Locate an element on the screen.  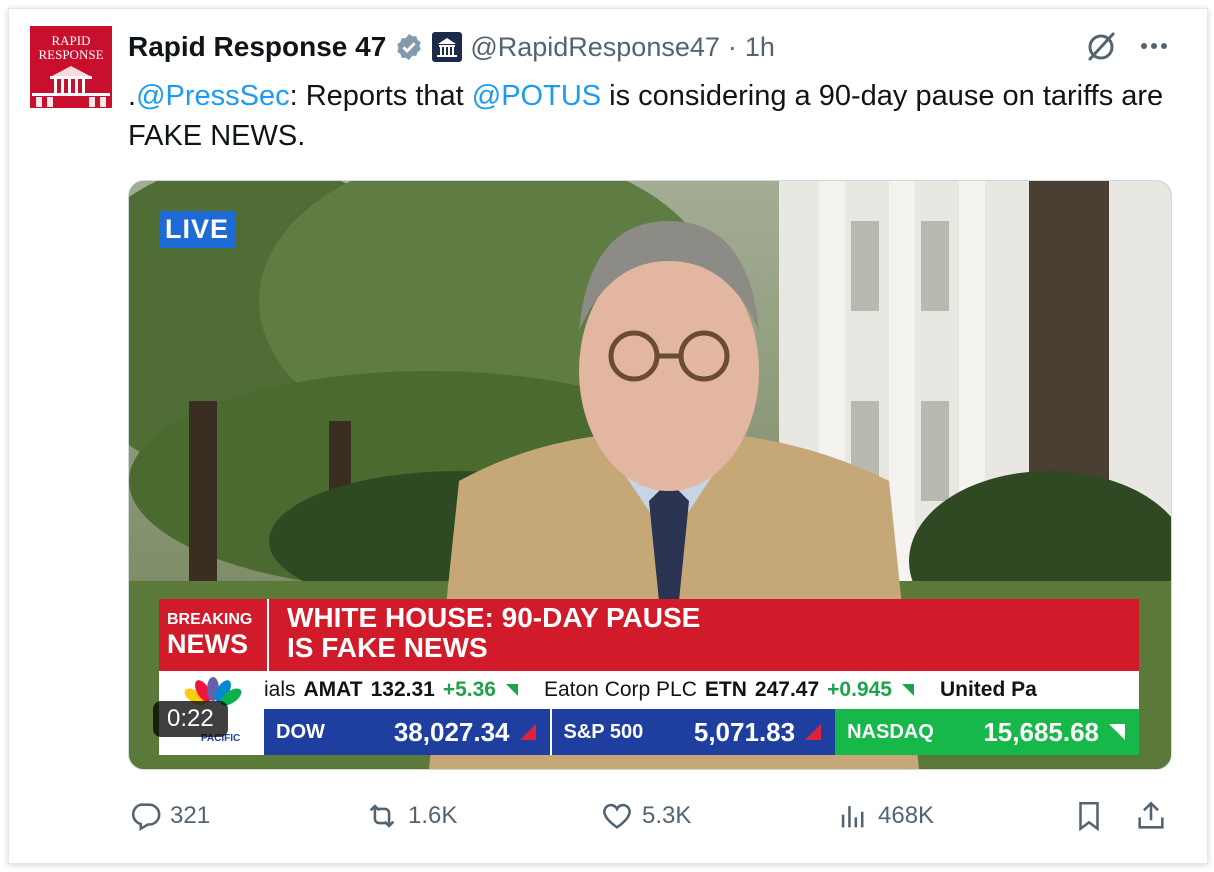
avatar: RAPID RESPONSE is located at coordinates (71, 67).